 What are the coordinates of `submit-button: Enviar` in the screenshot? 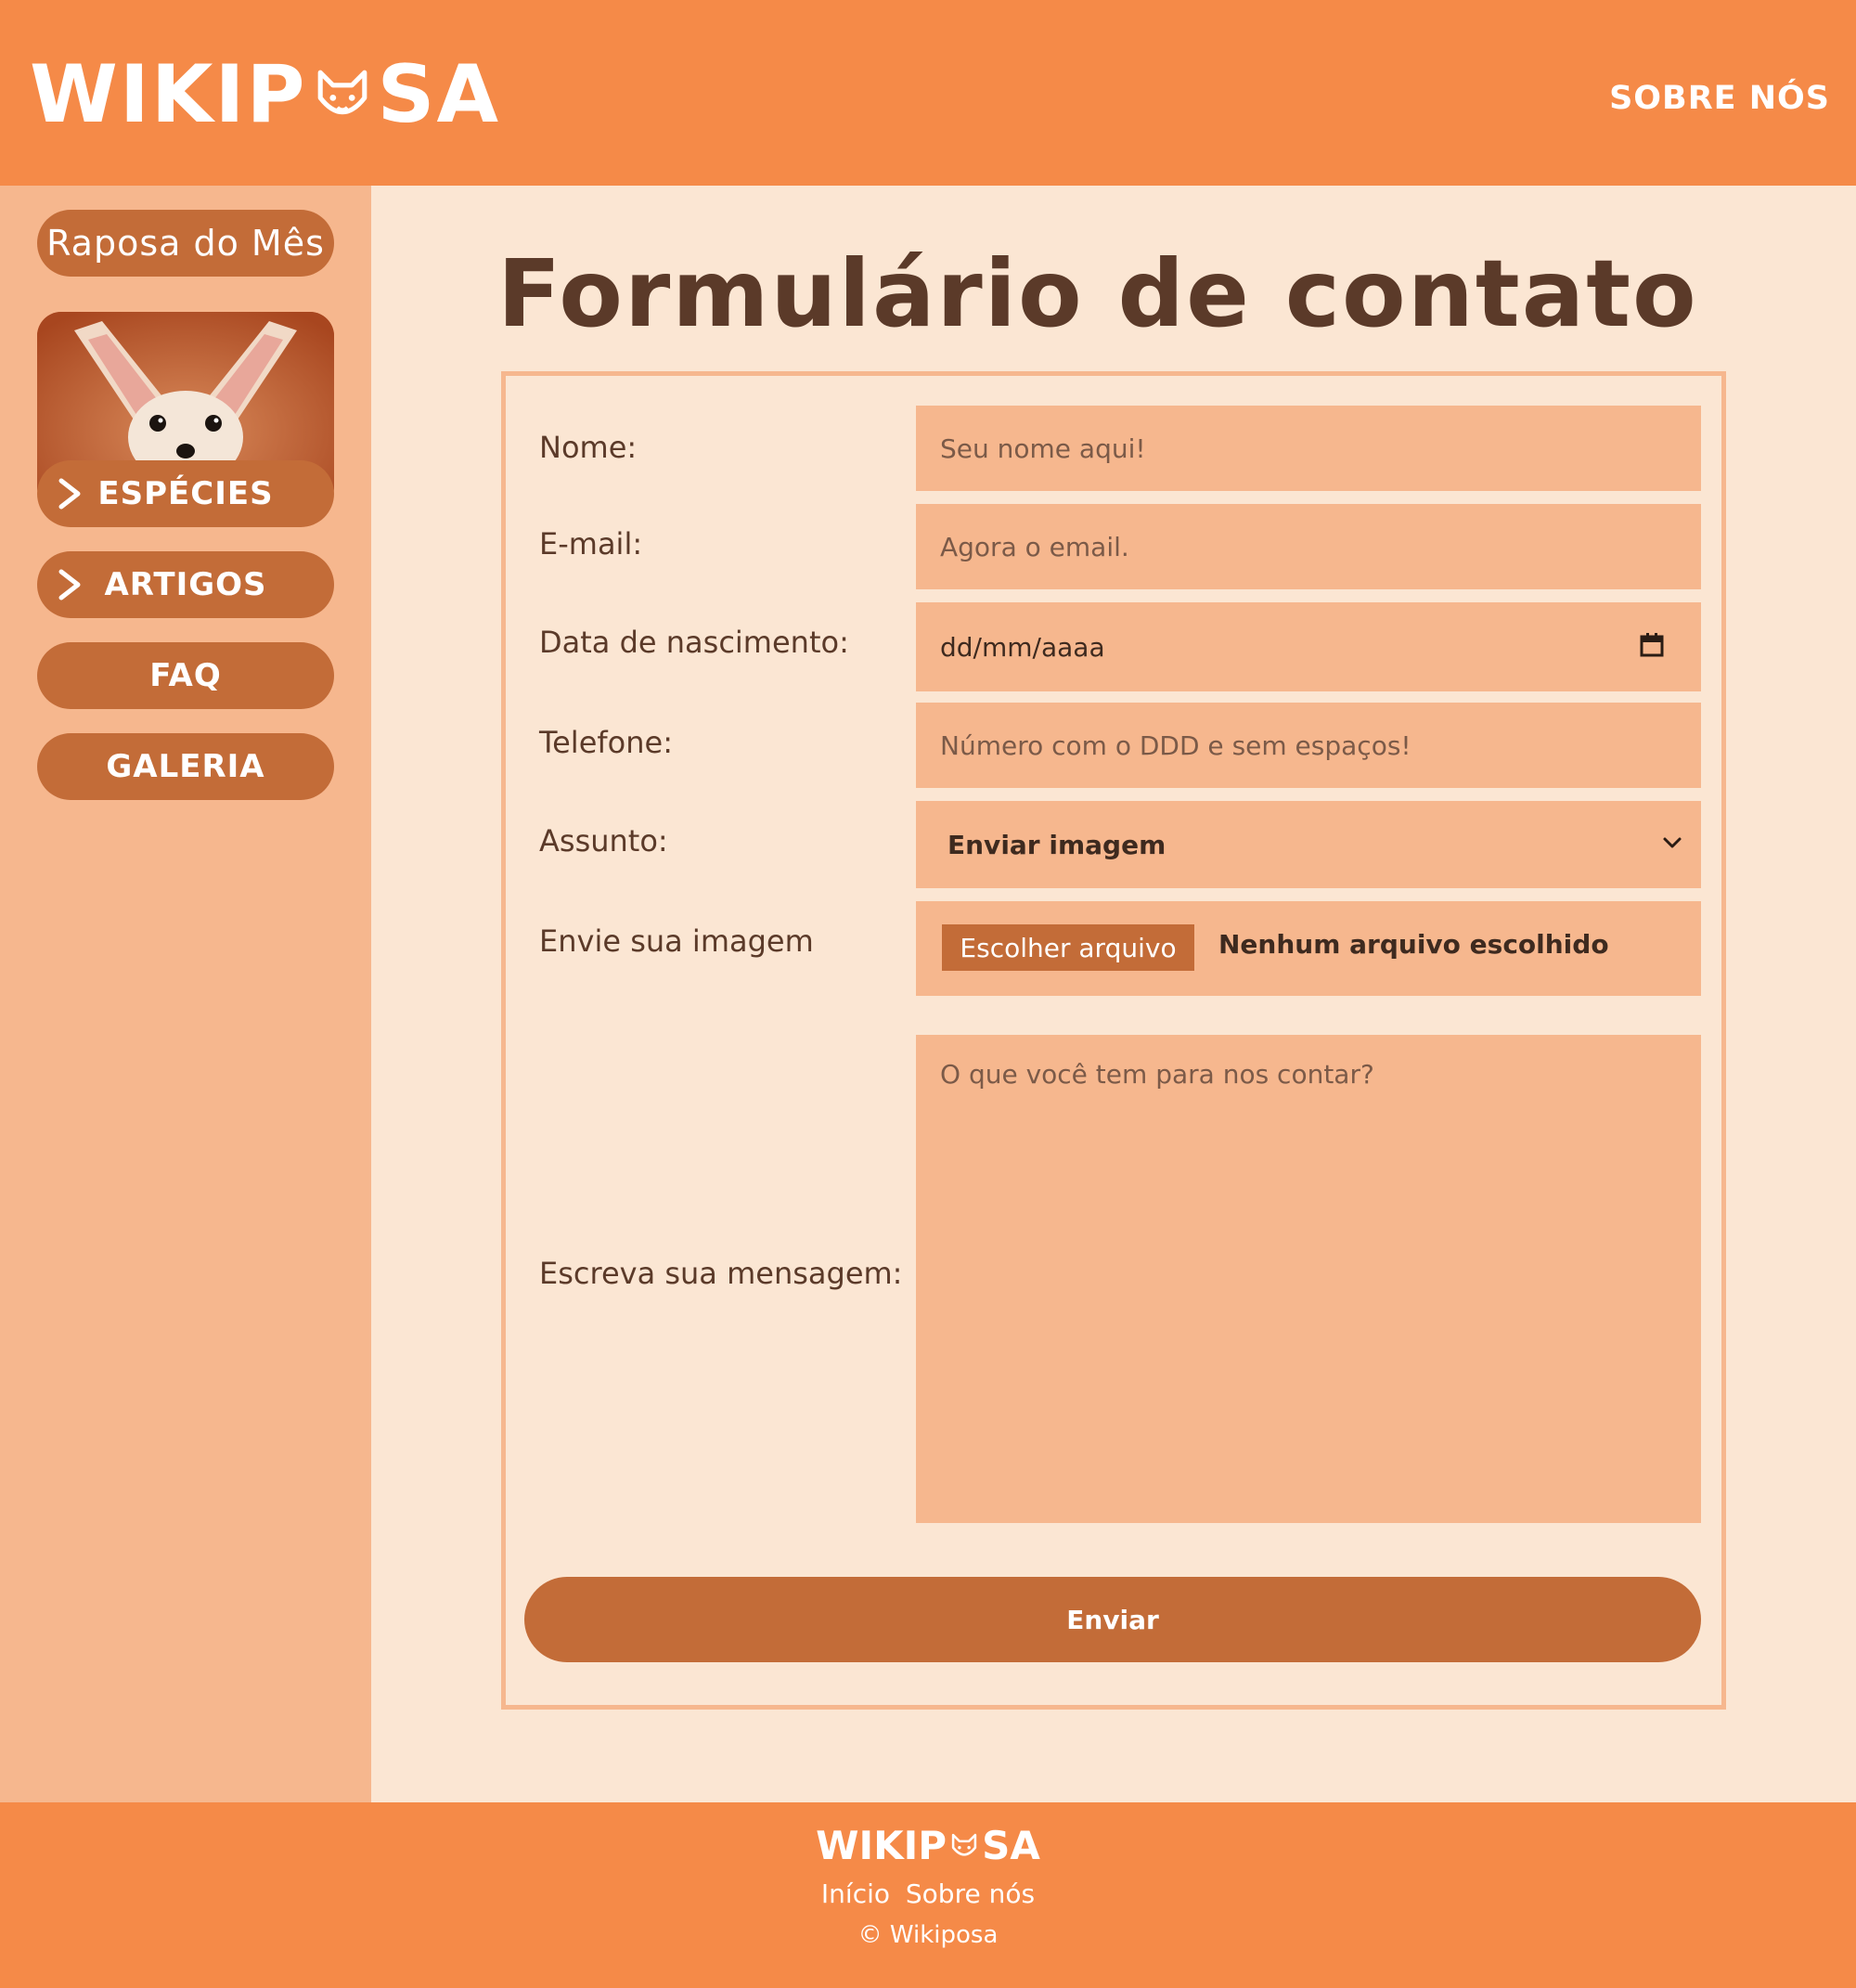 It's located at (1113, 1619).